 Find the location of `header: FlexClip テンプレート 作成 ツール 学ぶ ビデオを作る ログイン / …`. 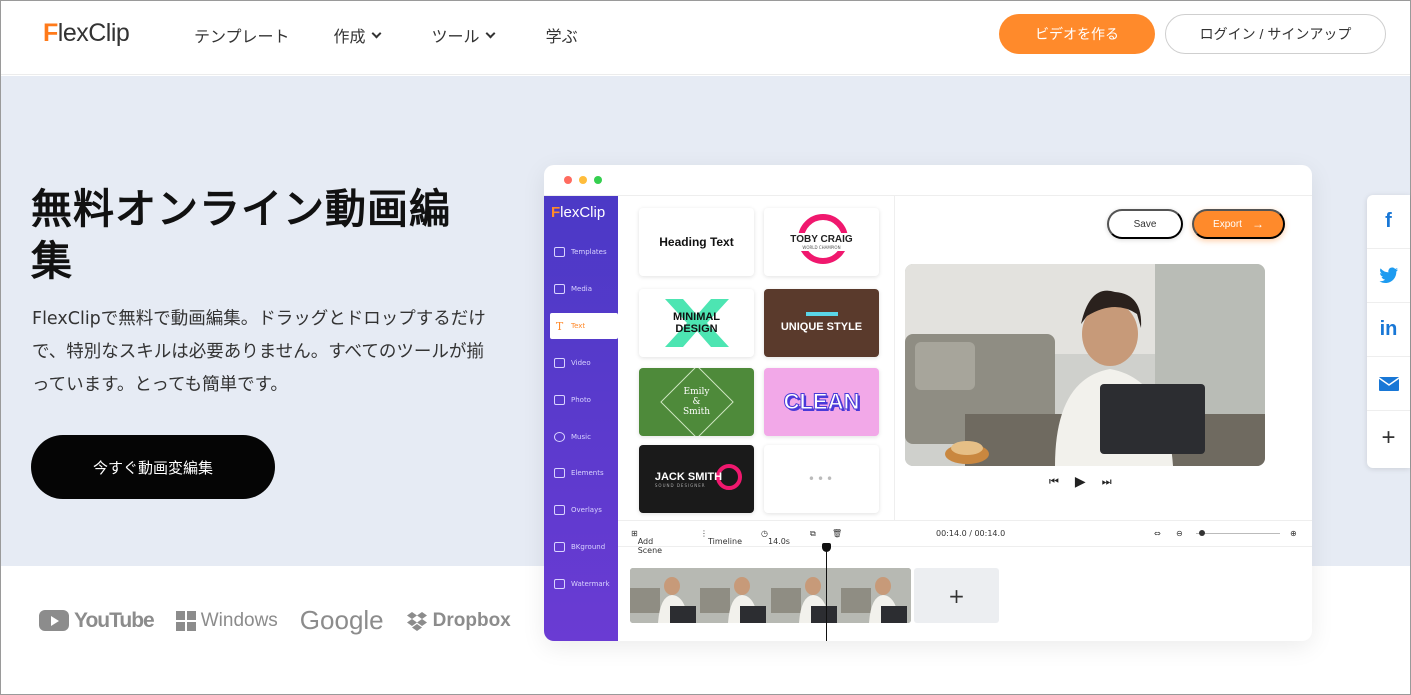

header: FlexClip テンプレート 作成 ツール 学ぶ ビデオを作る ログイン / … is located at coordinates (705, 38).